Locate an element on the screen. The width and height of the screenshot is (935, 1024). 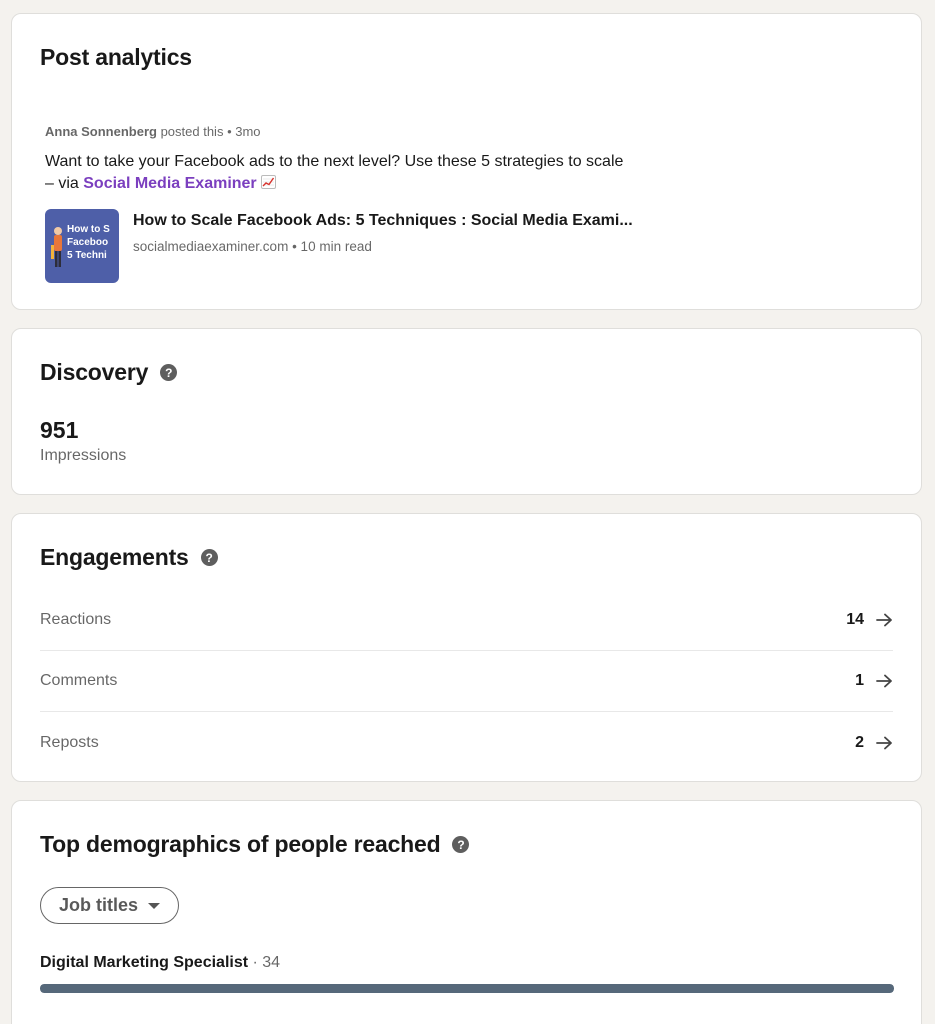
thumb-text-line: 5 Techni is located at coordinates (87, 255).